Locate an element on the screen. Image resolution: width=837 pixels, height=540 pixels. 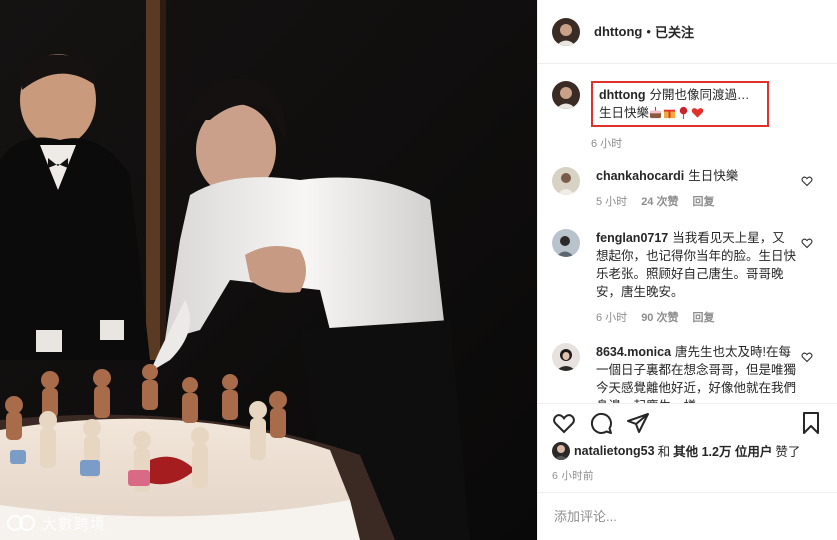
comment-bubble-icon is located at coordinates (601, 423).